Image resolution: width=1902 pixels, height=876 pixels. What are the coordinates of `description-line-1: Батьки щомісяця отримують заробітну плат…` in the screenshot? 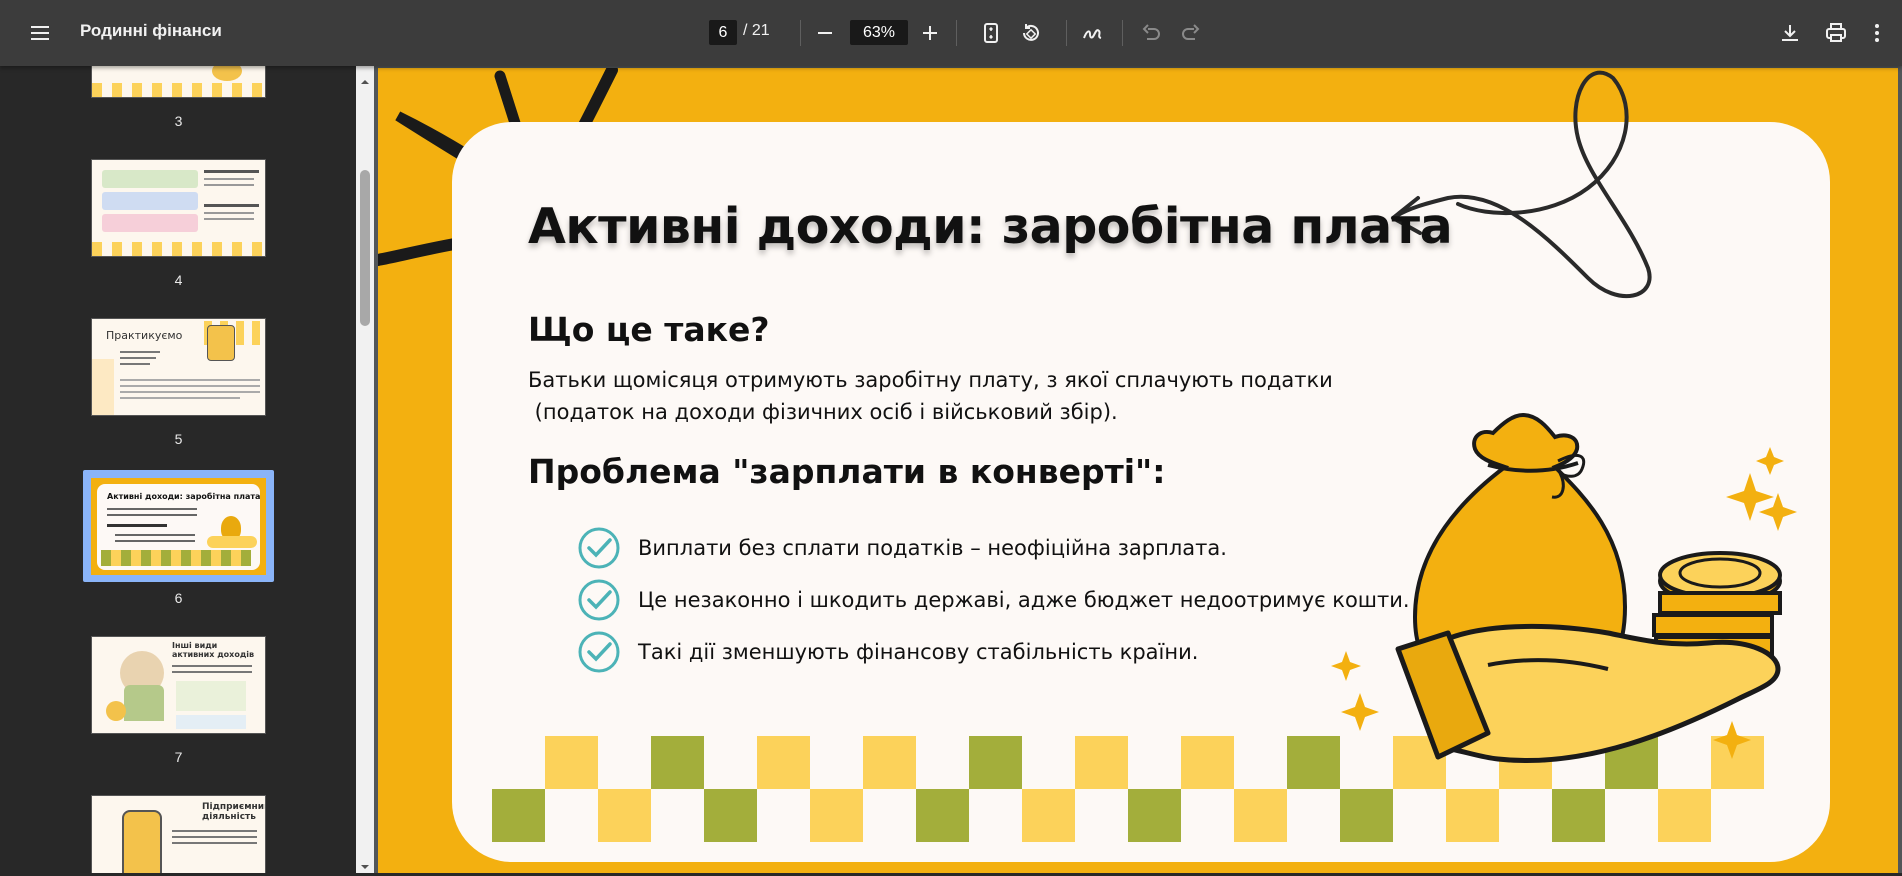 It's located at (930, 380).